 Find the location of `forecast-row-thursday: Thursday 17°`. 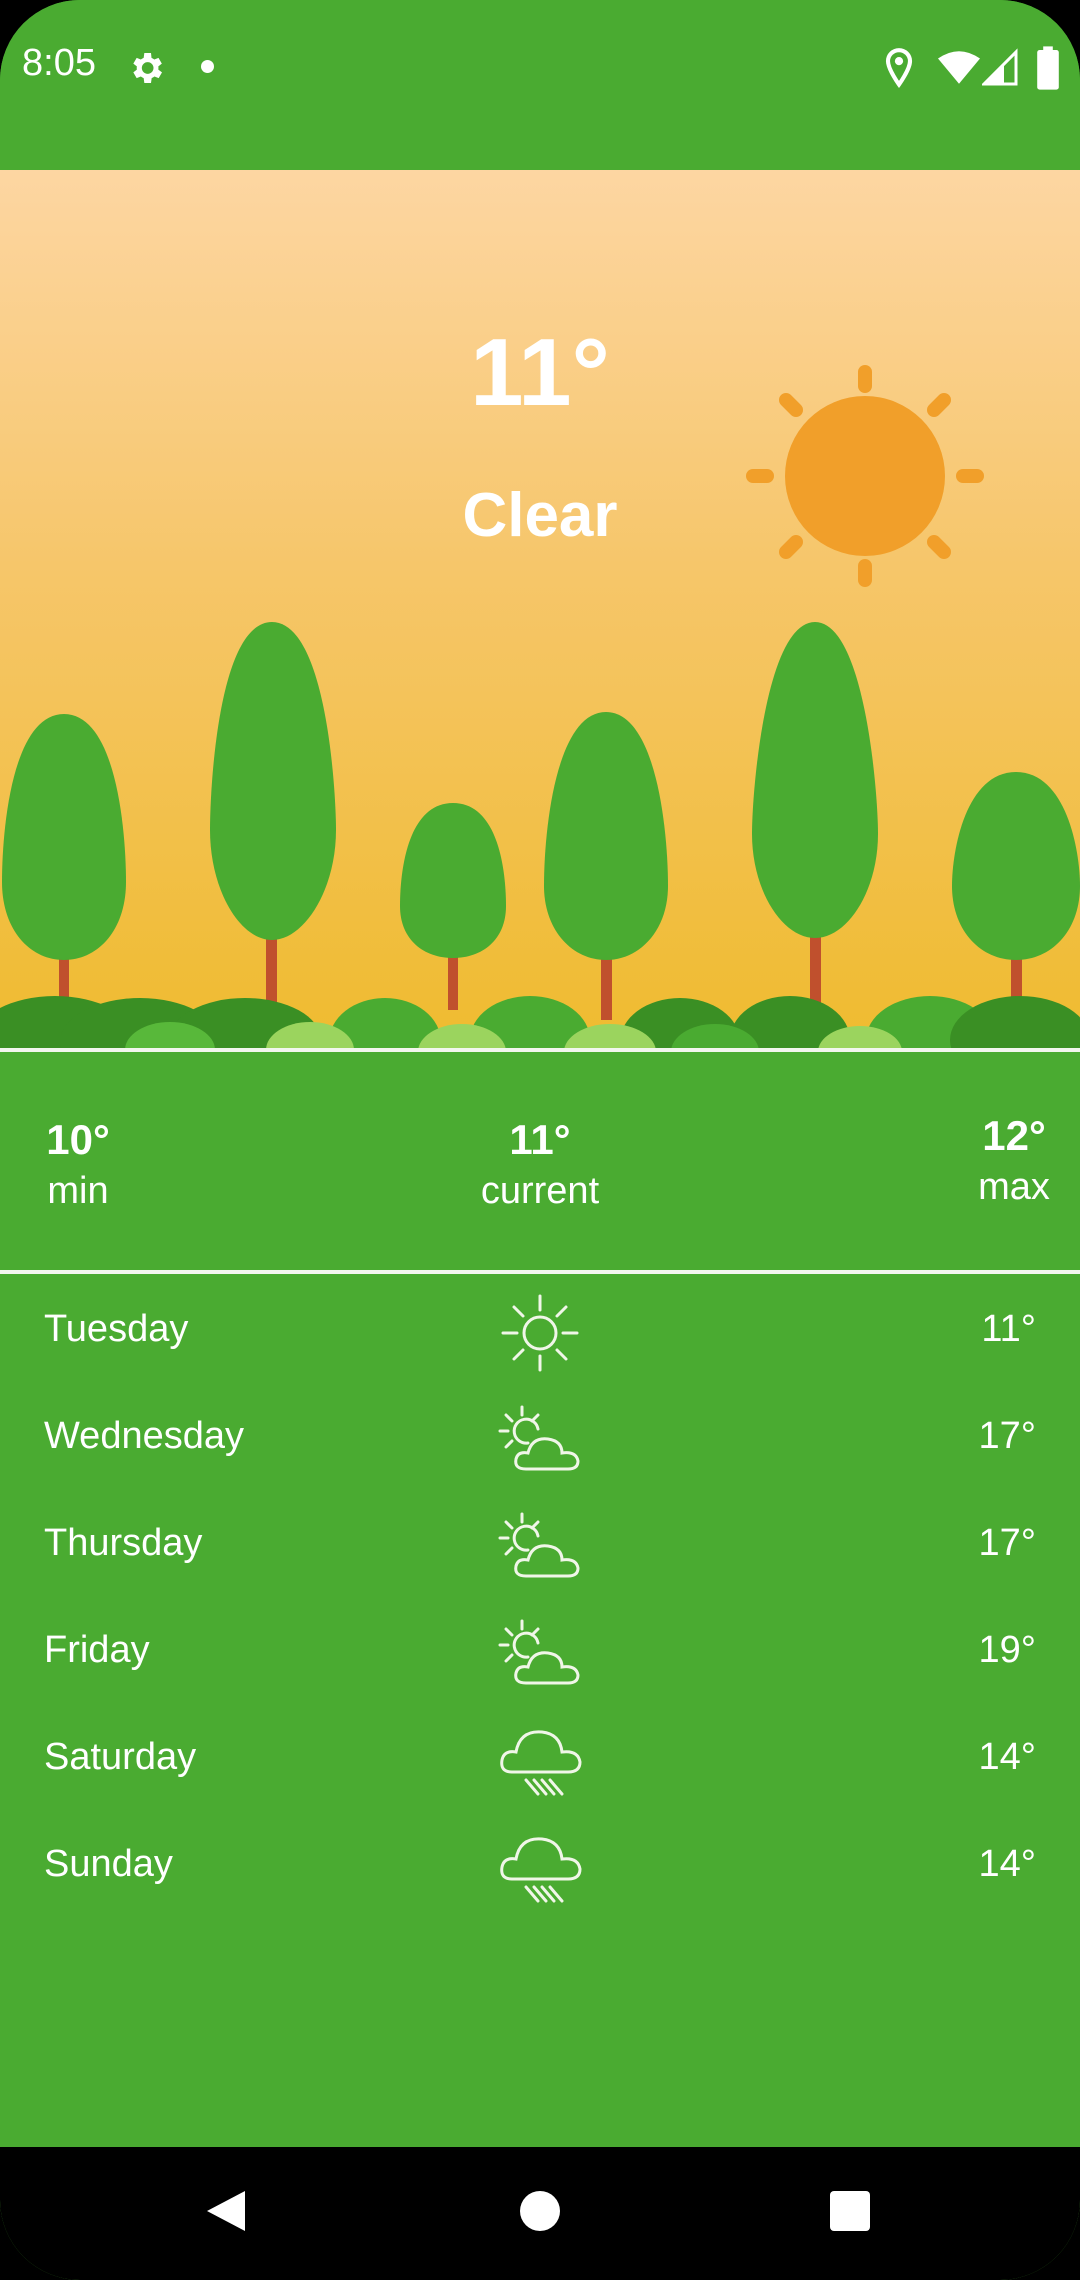

forecast-row-thursday: Thursday 17° is located at coordinates (540, 1547).